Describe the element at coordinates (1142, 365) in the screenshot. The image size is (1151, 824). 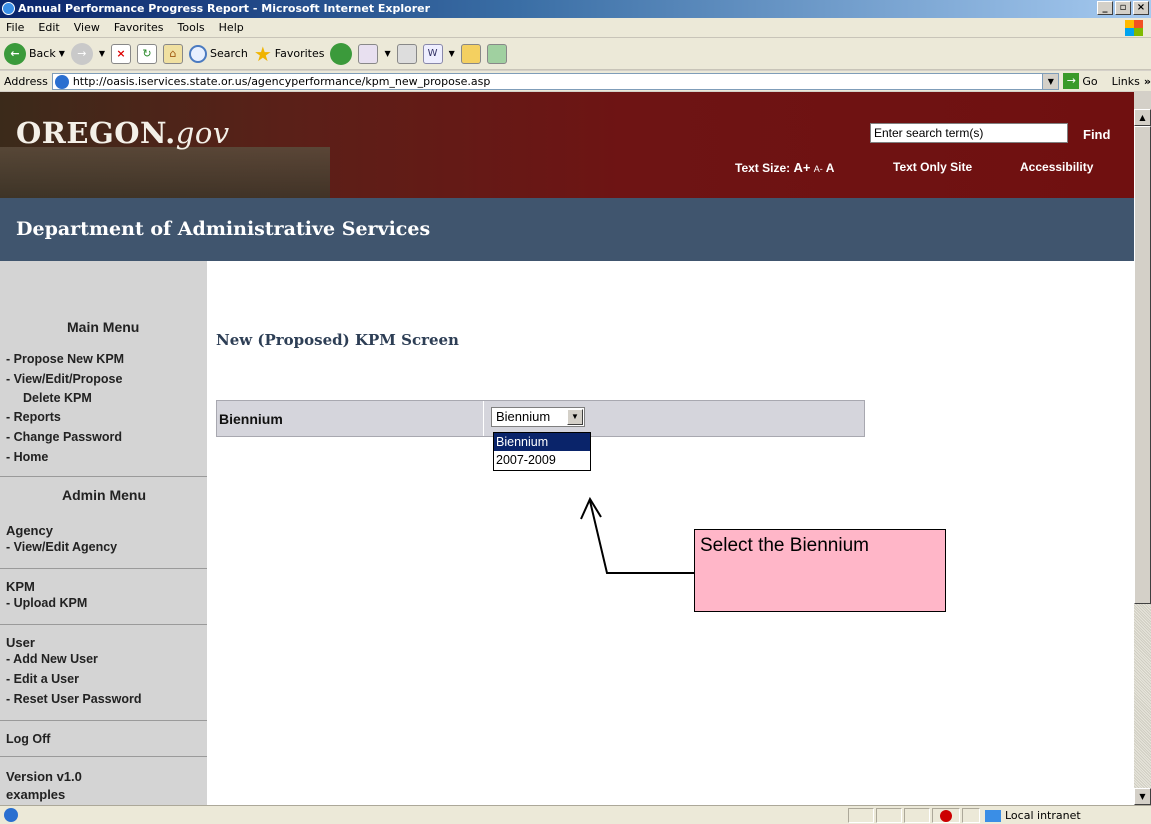
I see `scroll-thumb` at that location.